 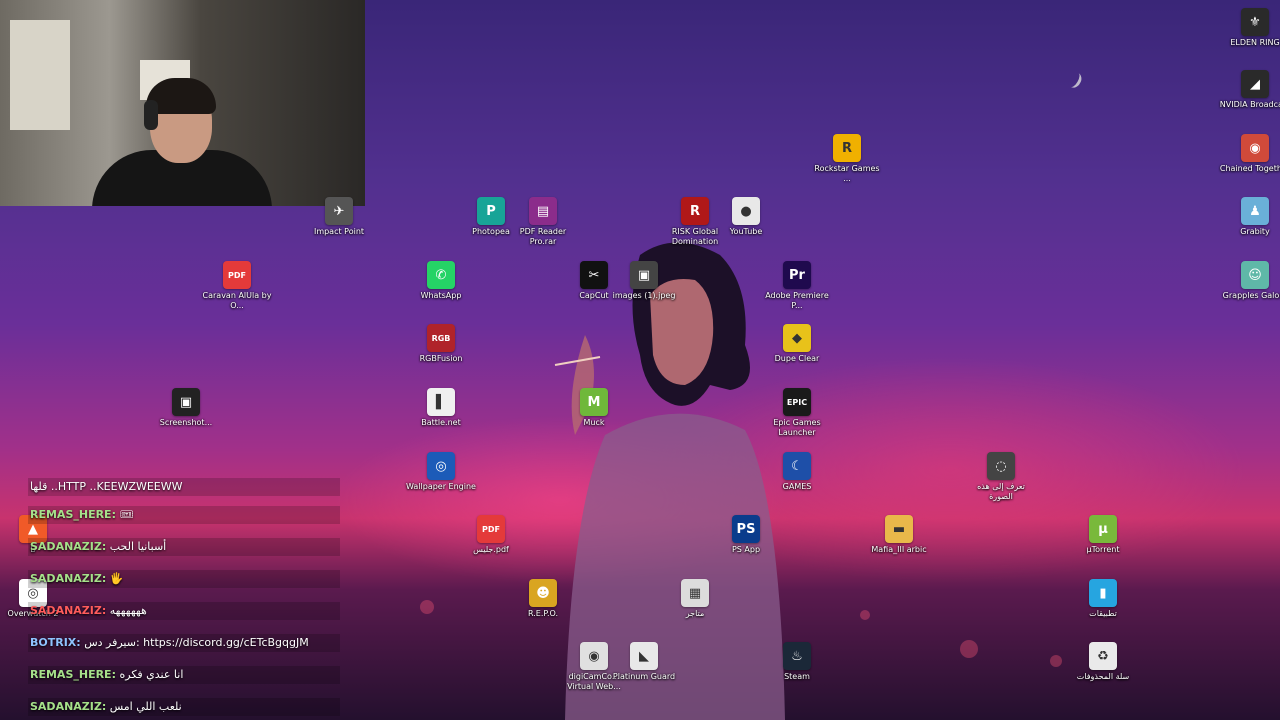 I want to click on desktop-icon-whatsapp: ✆ WhatsApp, so click(x=441, y=281).